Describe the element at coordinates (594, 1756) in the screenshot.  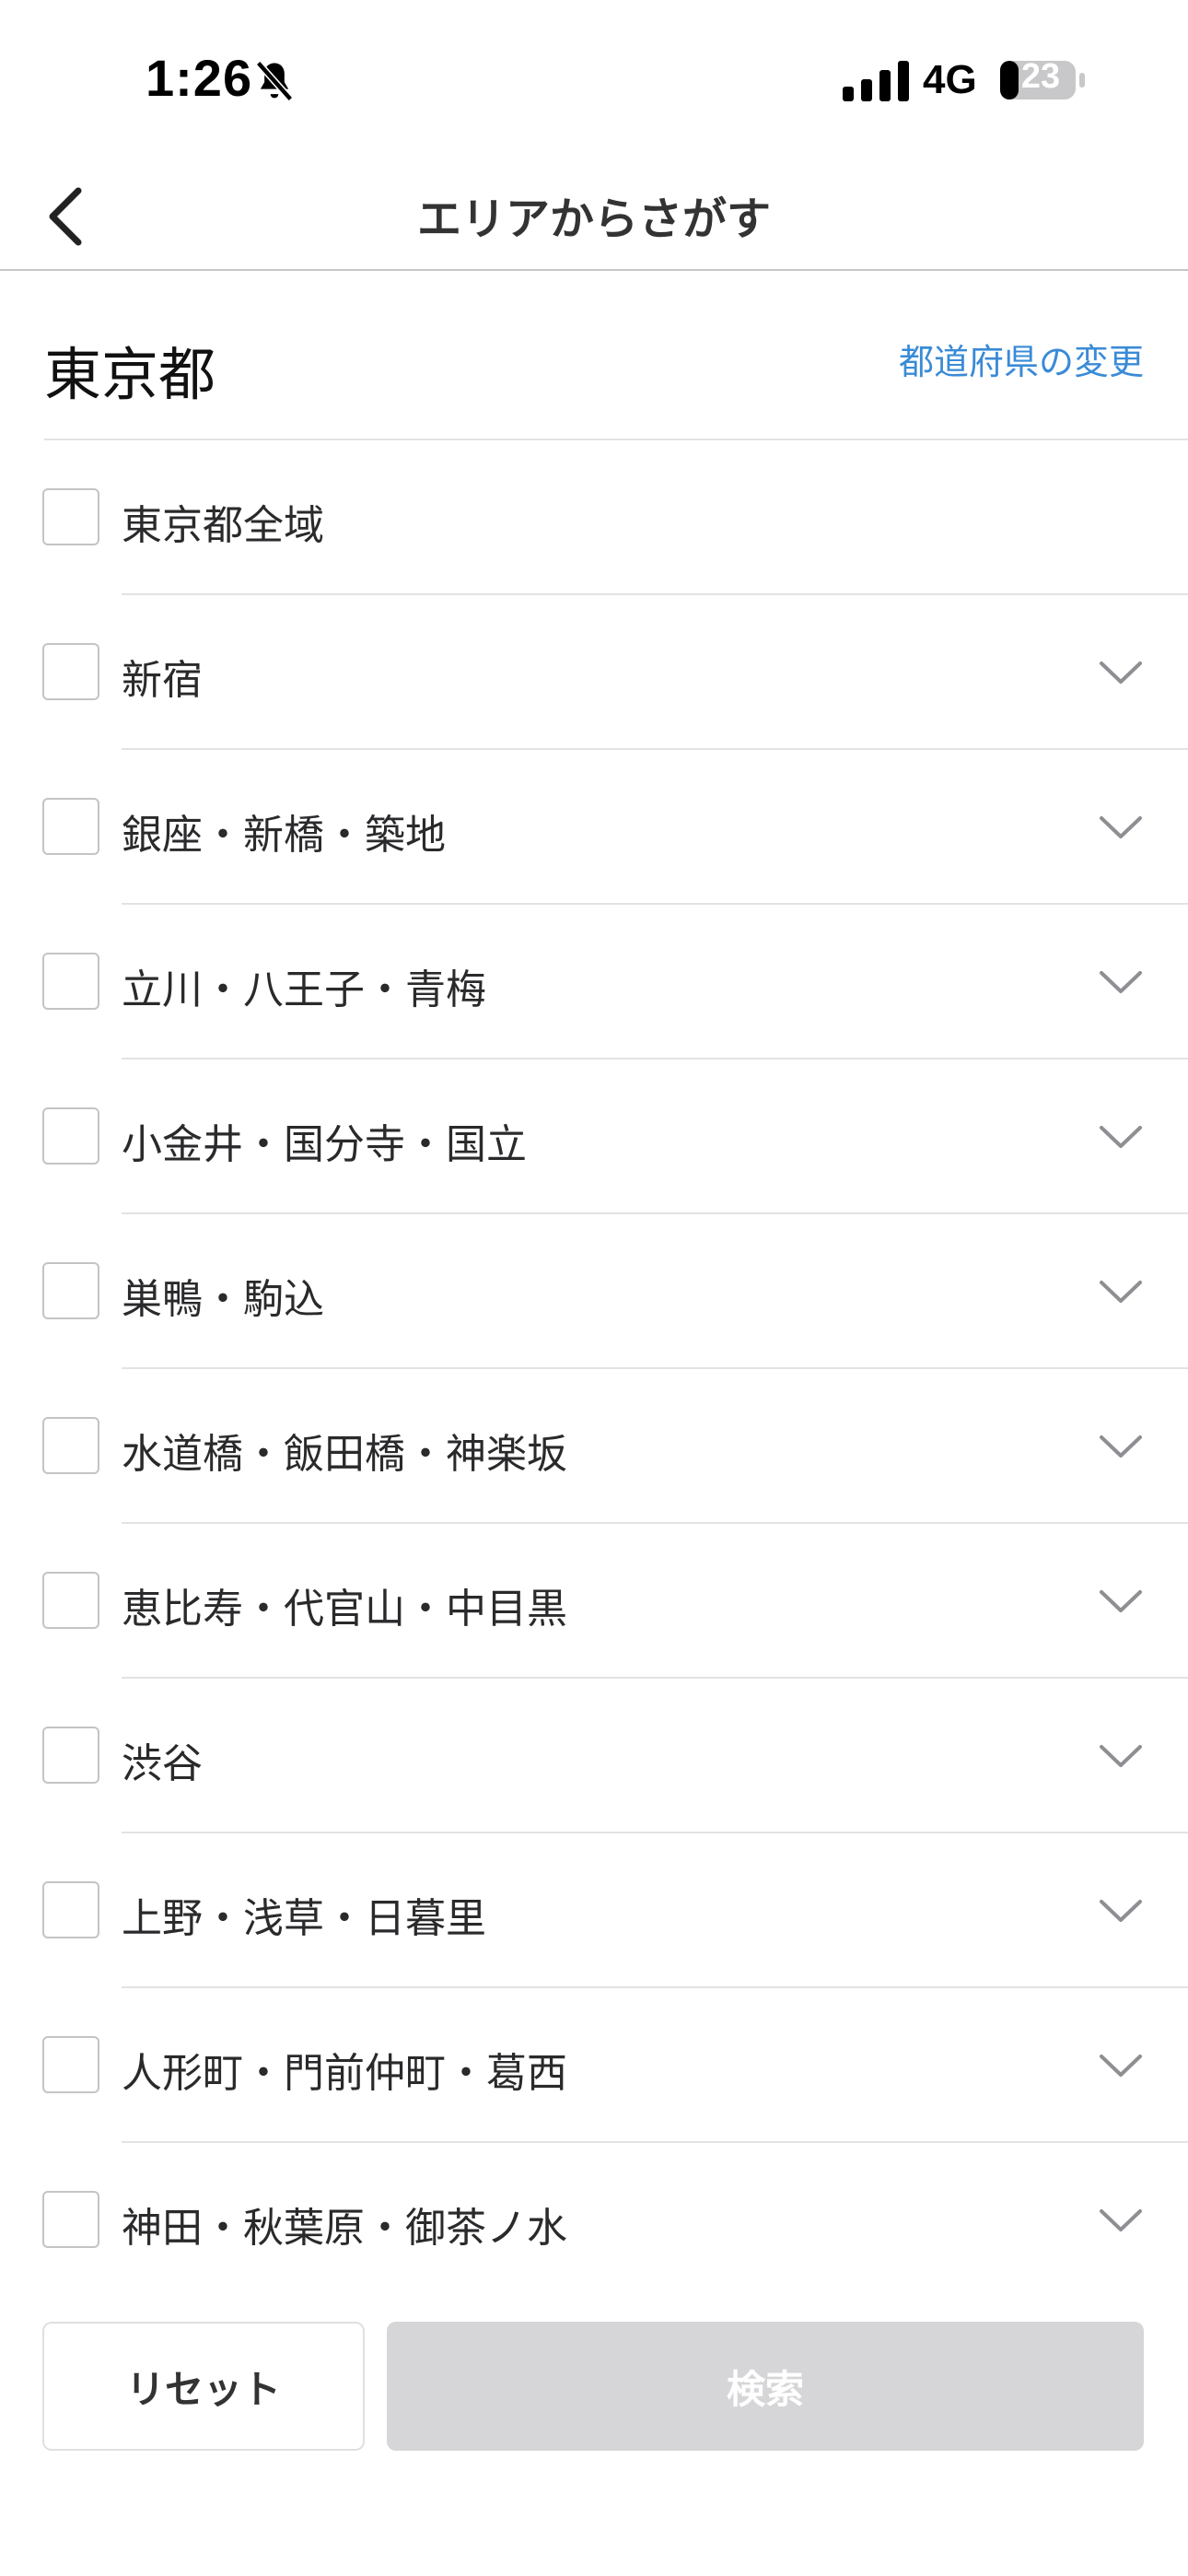
I see `area-row: 渋谷` at that location.